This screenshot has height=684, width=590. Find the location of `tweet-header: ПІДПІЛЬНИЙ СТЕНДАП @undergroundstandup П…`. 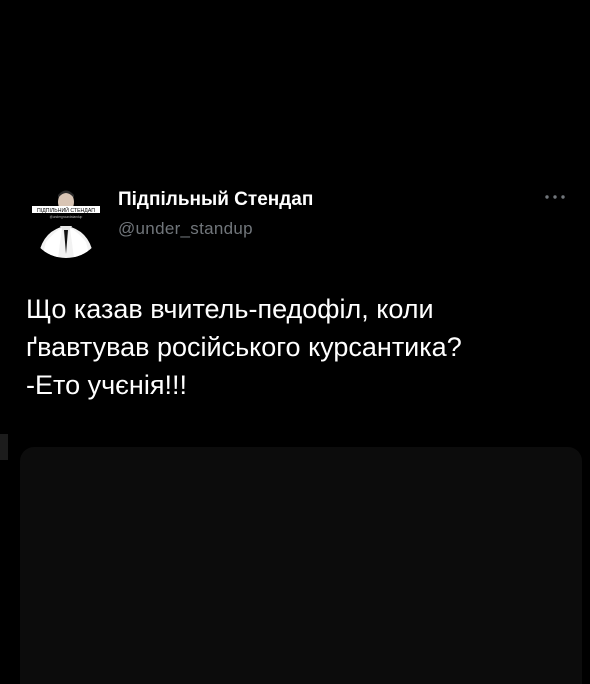

tweet-header: ПІДПІЛЬНИЙ СТЕНДАП @undergroundstandup П… is located at coordinates (300, 222).